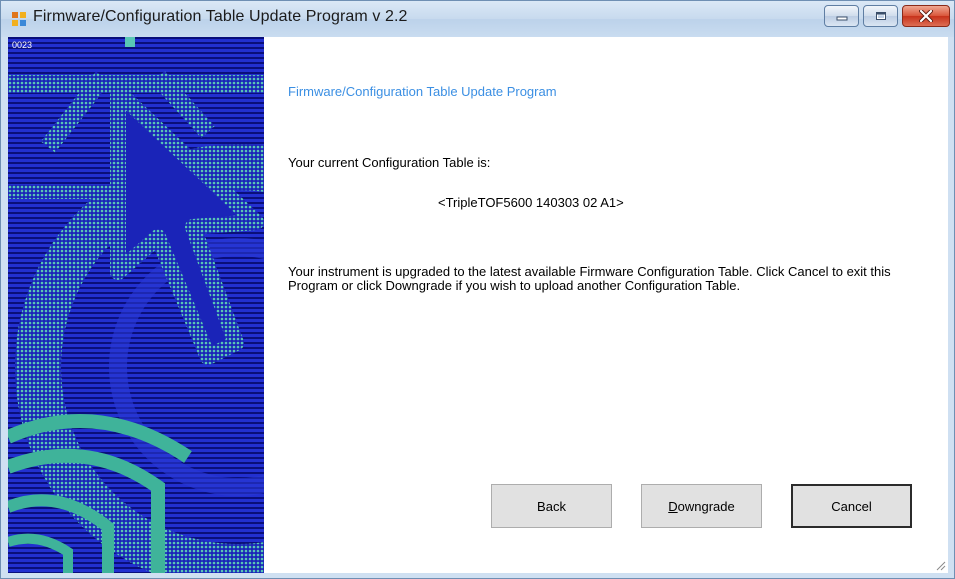 The width and height of the screenshot is (955, 579). I want to click on maximize-button, so click(880, 16).